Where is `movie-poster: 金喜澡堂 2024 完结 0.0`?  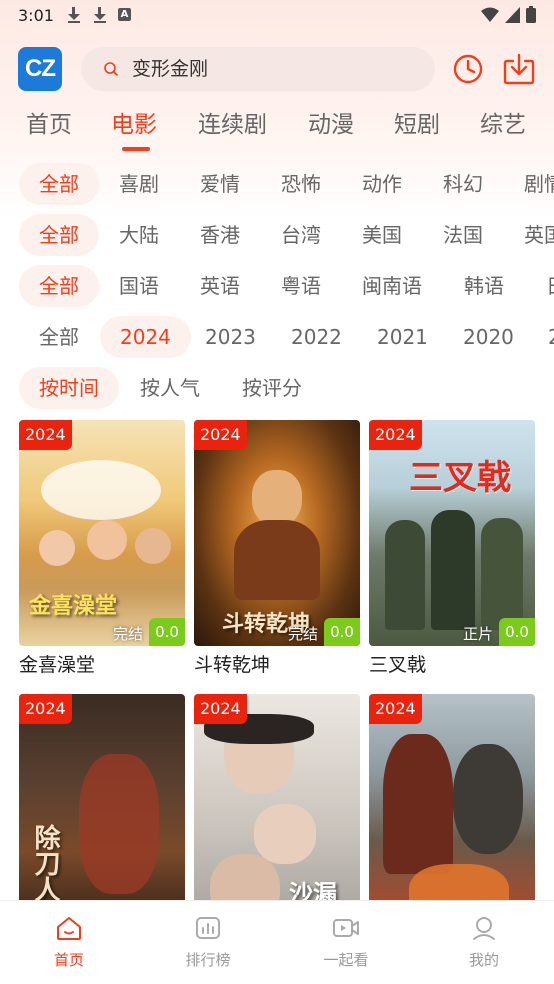 movie-poster: 金喜澡堂 2024 完结 0.0 is located at coordinates (102, 533).